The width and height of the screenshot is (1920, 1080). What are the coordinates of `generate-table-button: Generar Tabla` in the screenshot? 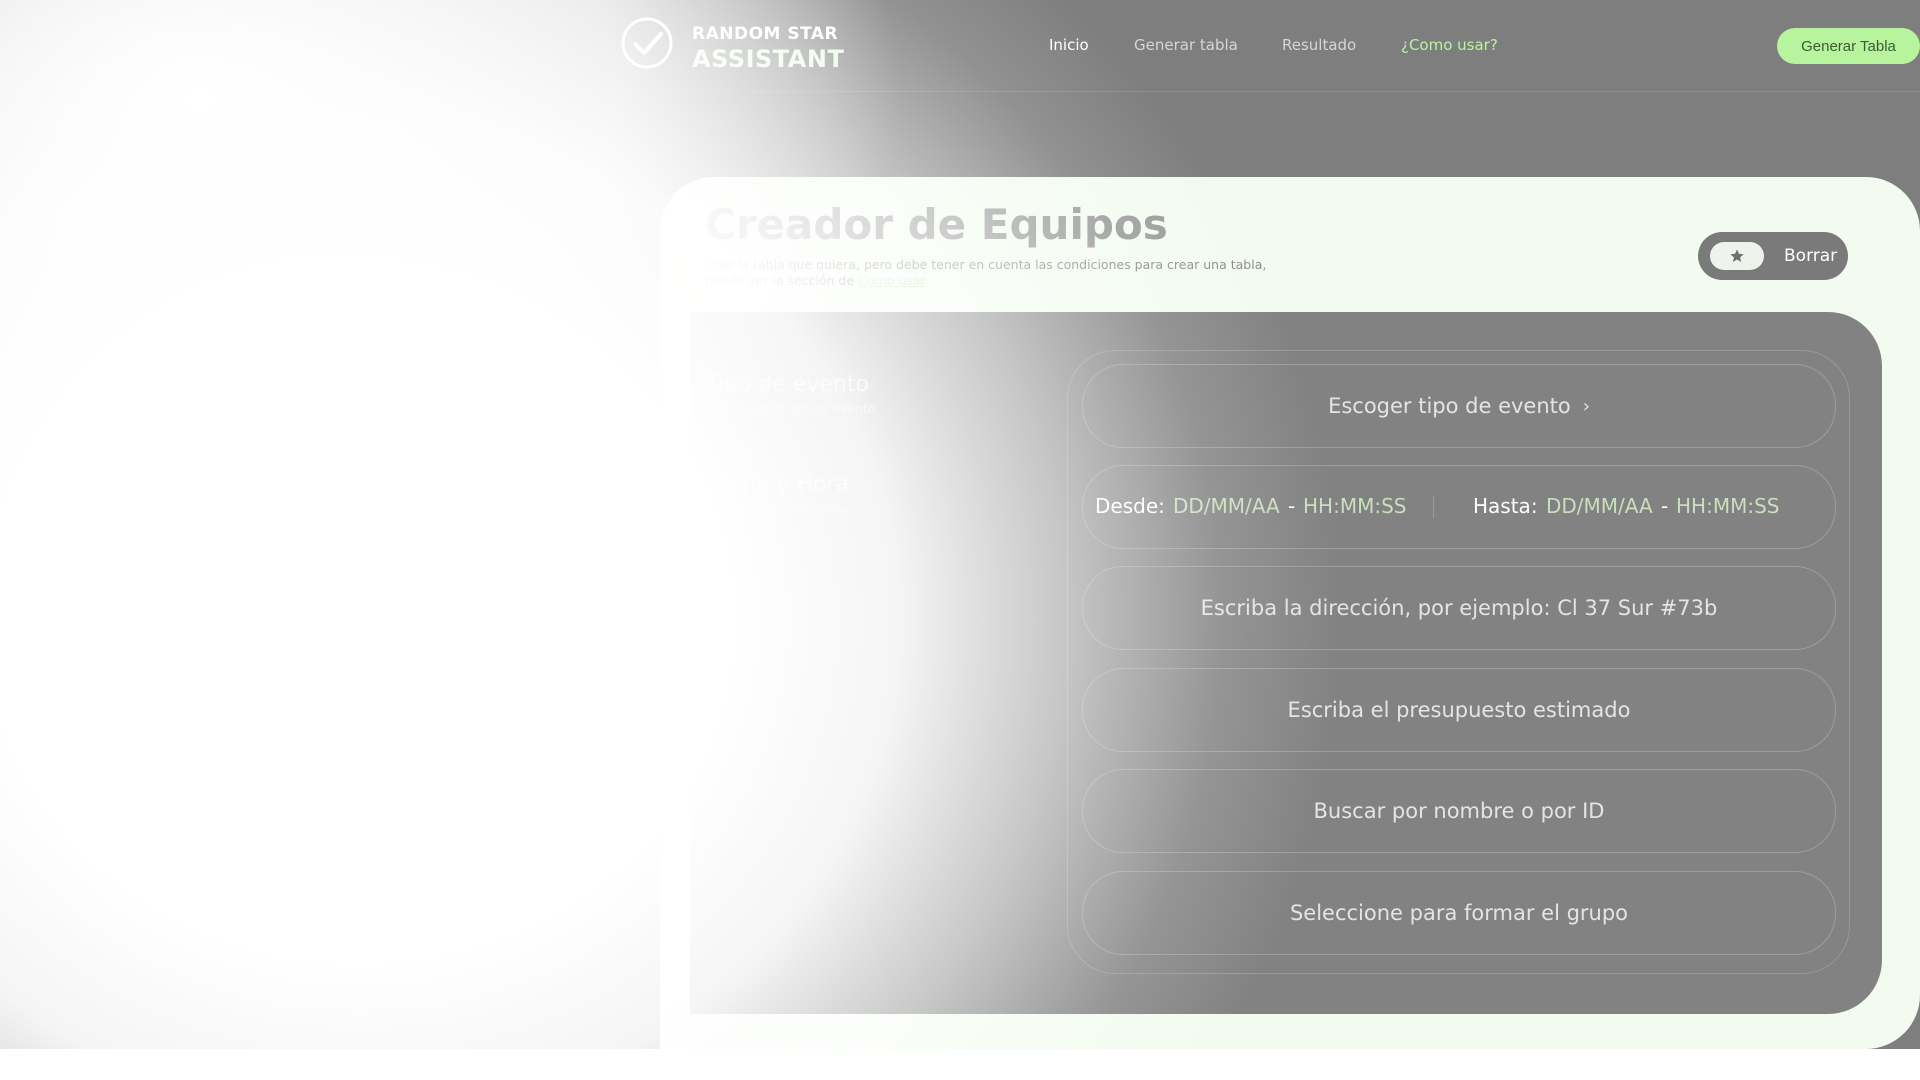 It's located at (1848, 46).